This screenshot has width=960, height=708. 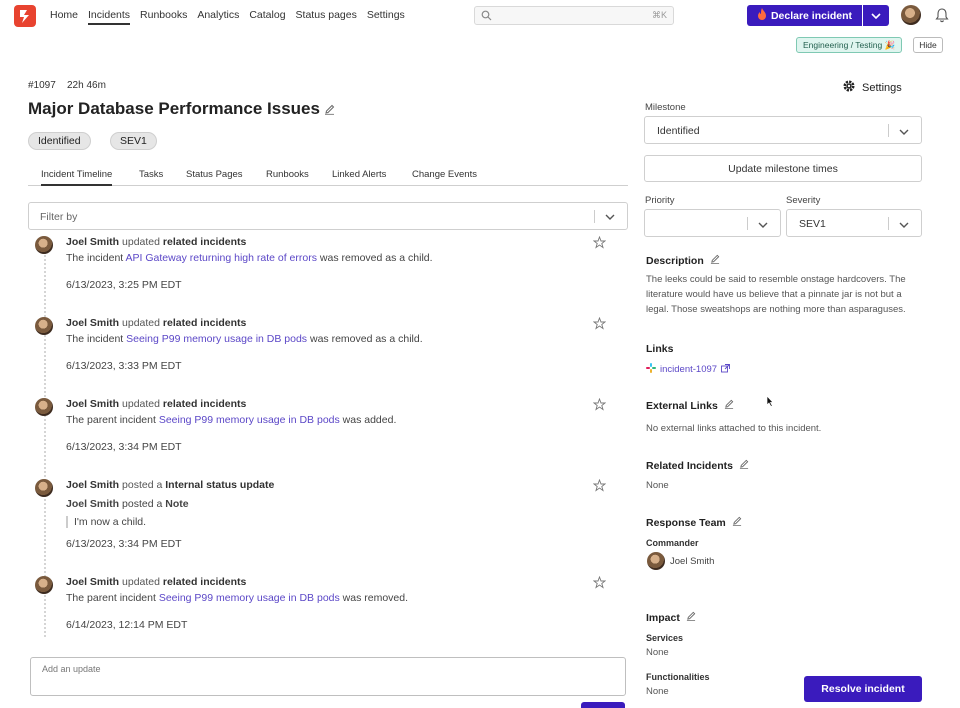 What do you see at coordinates (665, 107) in the screenshot?
I see `milestone-label: Milestone` at bounding box center [665, 107].